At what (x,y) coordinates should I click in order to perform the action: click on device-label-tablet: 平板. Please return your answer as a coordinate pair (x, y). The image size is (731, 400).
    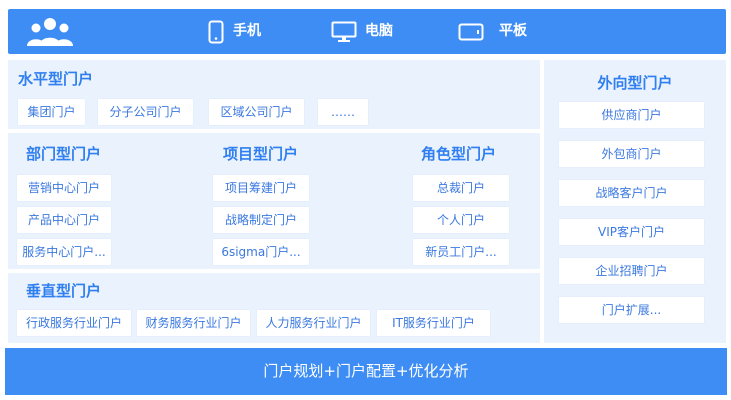
    Looking at the image, I should click on (513, 31).